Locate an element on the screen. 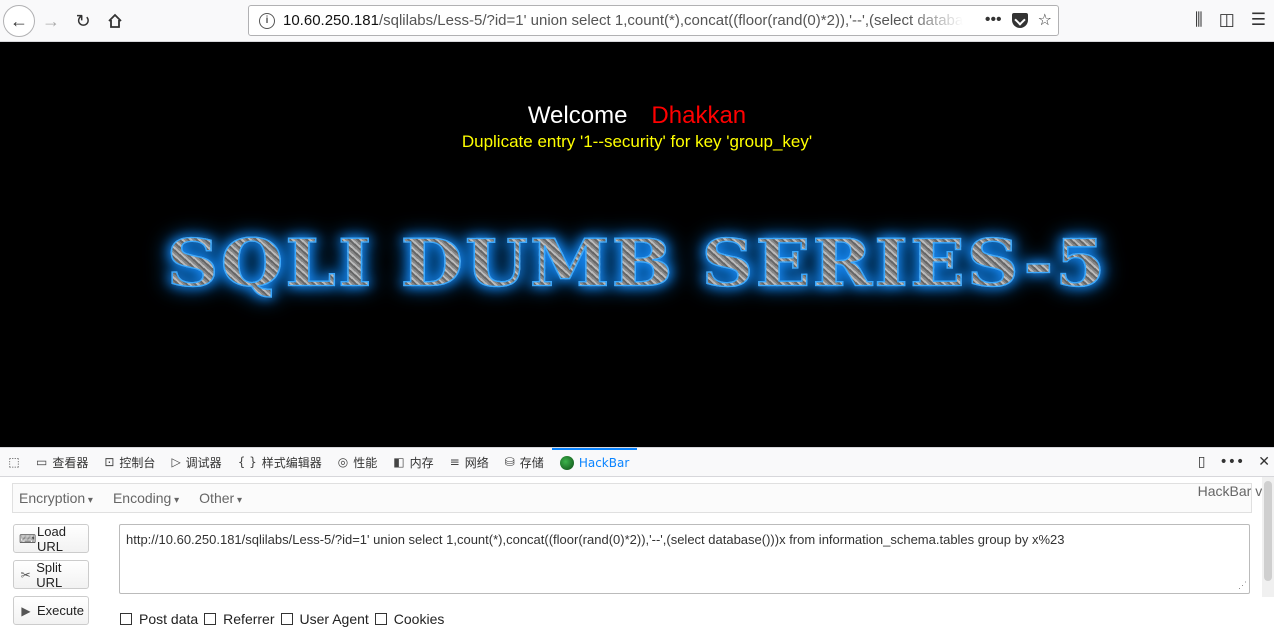 Image resolution: width=1274 pixels, height=643 pixels. load-url-button: ⌨ Load URL is located at coordinates (51, 538).